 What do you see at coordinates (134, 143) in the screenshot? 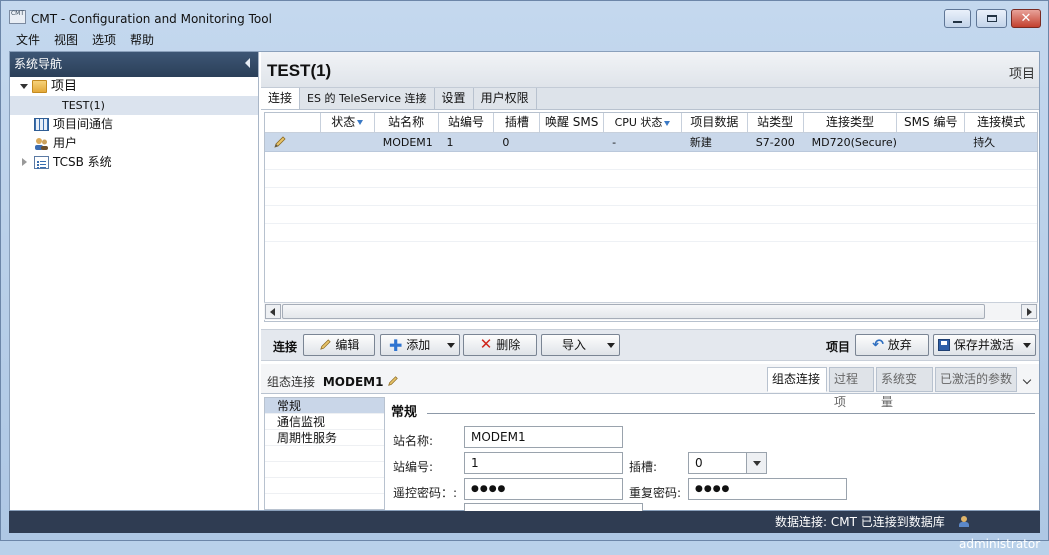
I see `tree-item-users: 用户` at bounding box center [134, 143].